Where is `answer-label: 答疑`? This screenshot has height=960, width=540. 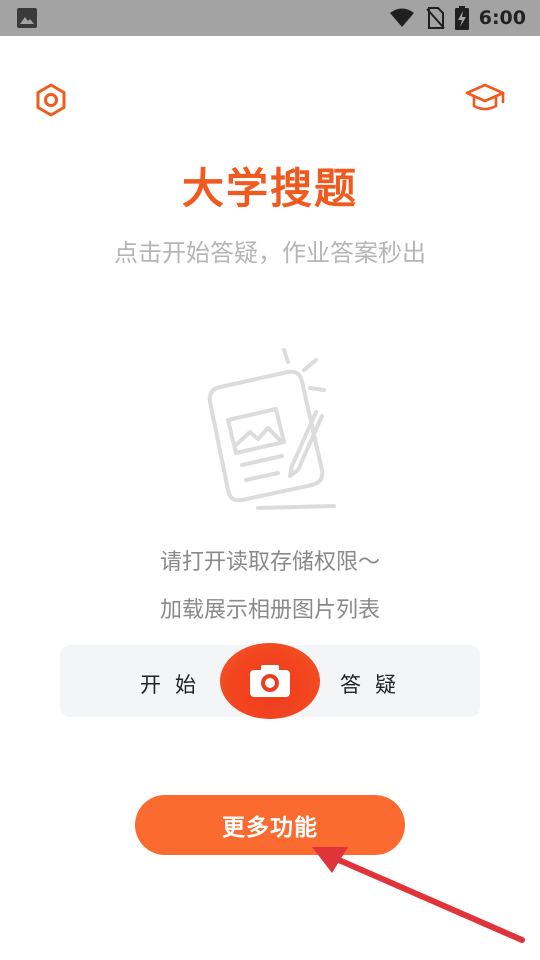 answer-label: 答疑 is located at coordinates (375, 685).